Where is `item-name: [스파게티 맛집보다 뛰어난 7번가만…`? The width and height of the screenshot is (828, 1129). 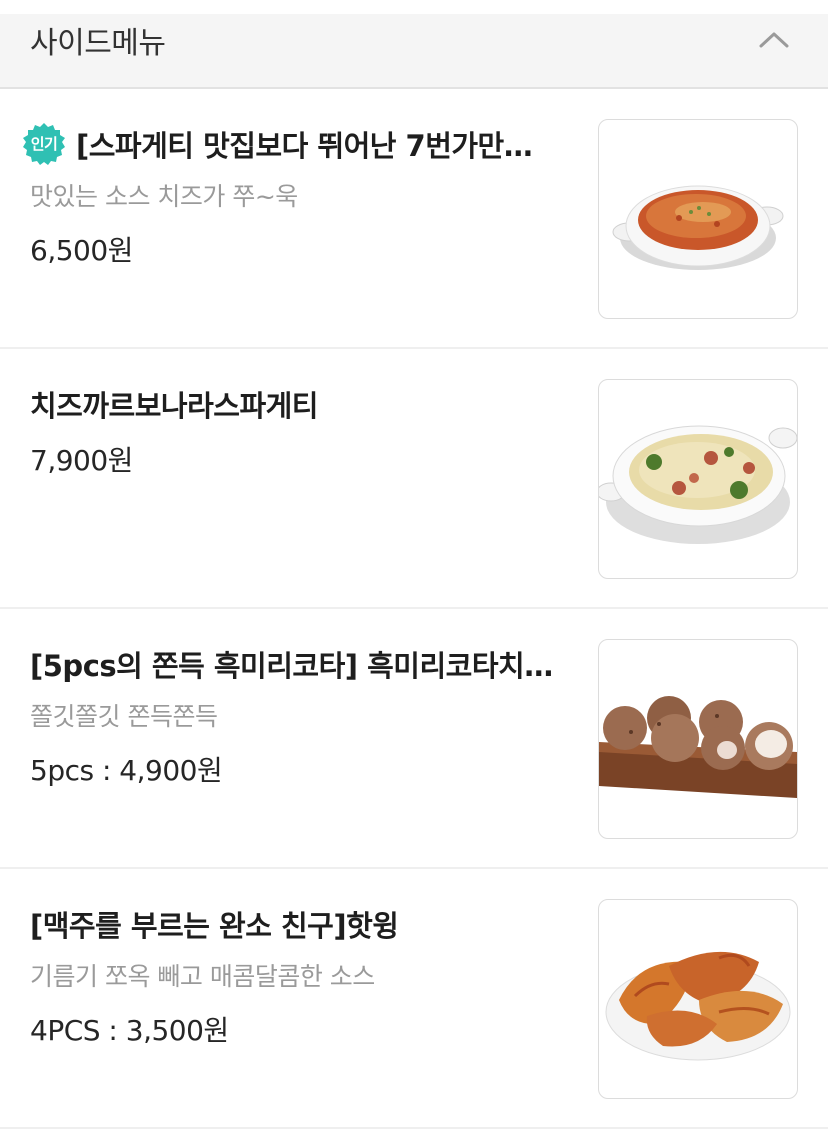 item-name: [스파게티 맛집보다 뛰어난 7번가만… is located at coordinates (304, 146).